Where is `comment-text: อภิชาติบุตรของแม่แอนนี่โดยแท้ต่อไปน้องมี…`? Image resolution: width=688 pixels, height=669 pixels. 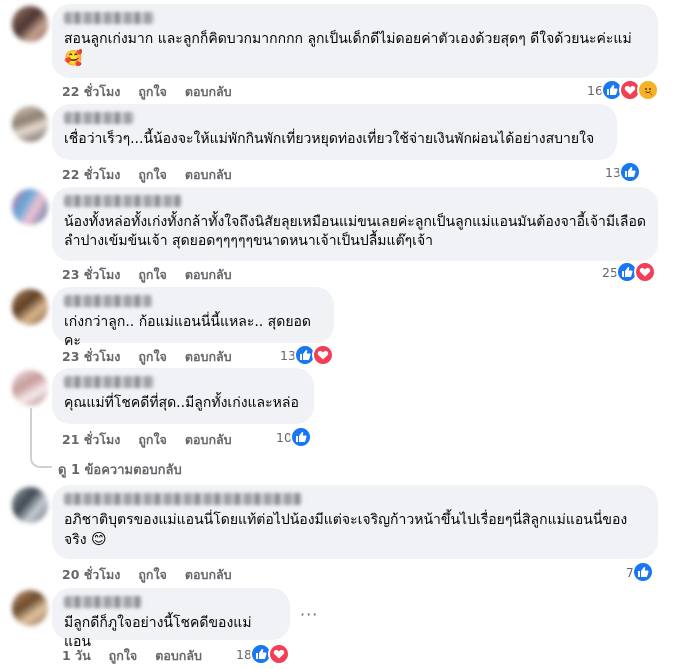
comment-text: อภิชาติบุตรของแม่แอนนี่โดยแท้ต่อไปน้องมี… is located at coordinates (346, 530).